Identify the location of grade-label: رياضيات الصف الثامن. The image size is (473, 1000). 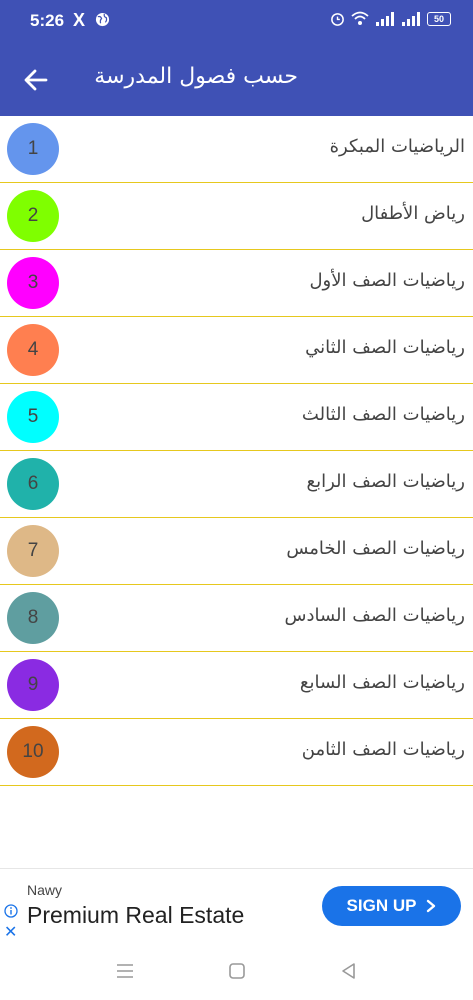
(383, 749).